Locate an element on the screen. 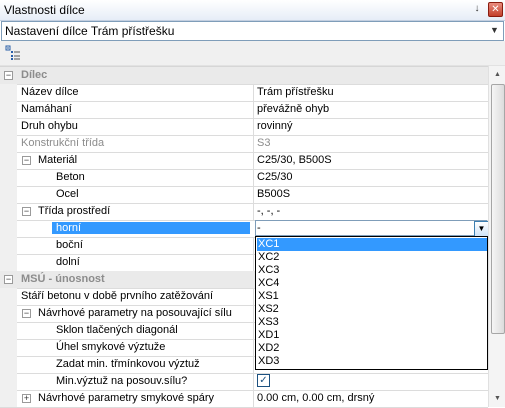 This screenshot has height=408, width=505. property-value: B500S is located at coordinates (273, 194).